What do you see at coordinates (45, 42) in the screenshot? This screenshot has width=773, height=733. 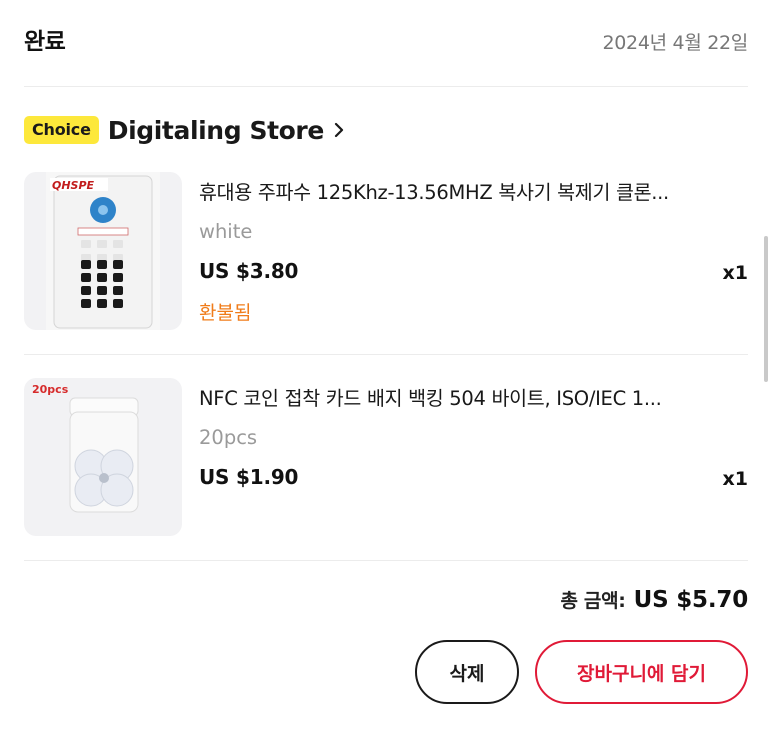 I see `order-status: 완료` at bounding box center [45, 42].